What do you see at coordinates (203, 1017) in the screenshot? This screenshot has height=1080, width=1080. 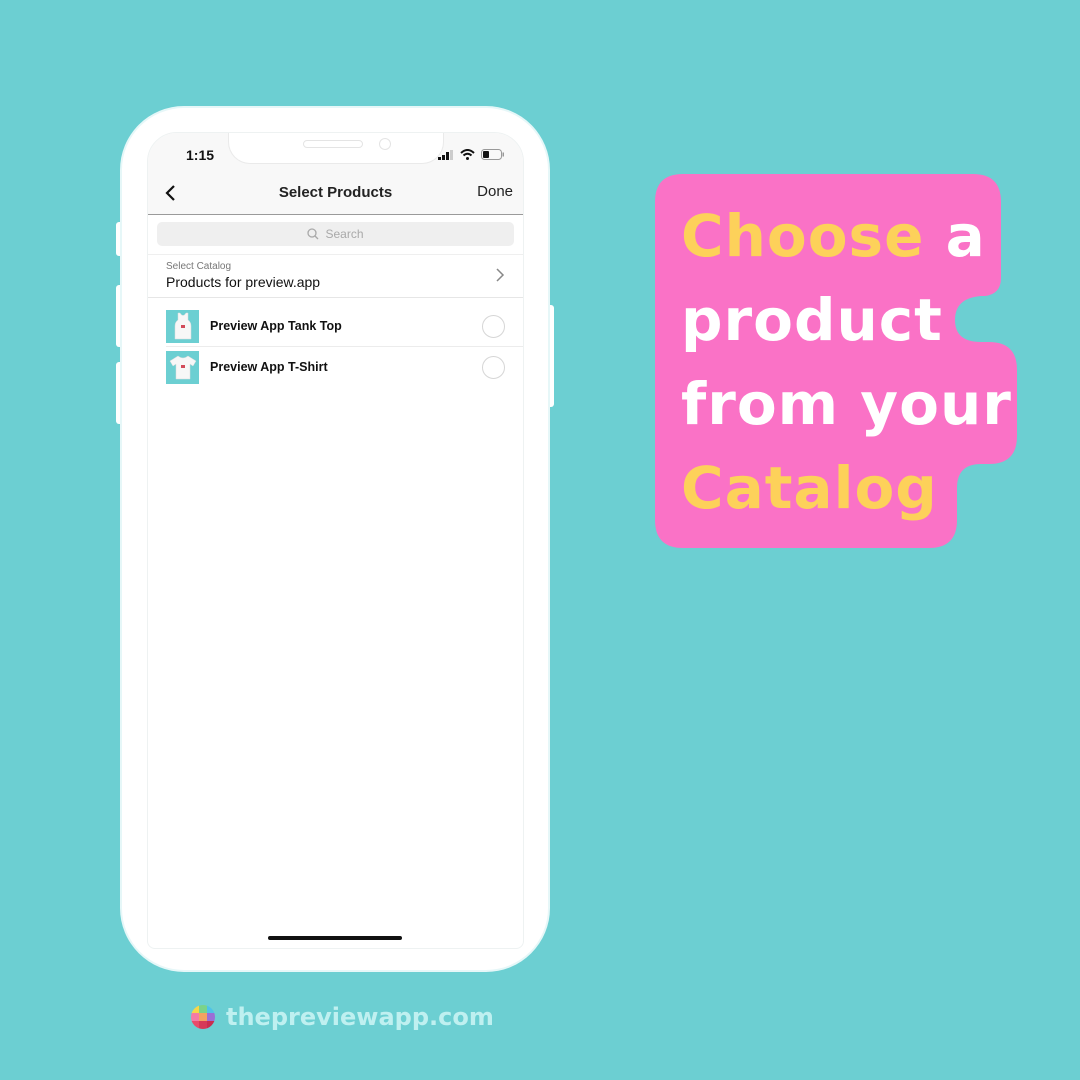 I see `preview-app-logo-icon` at bounding box center [203, 1017].